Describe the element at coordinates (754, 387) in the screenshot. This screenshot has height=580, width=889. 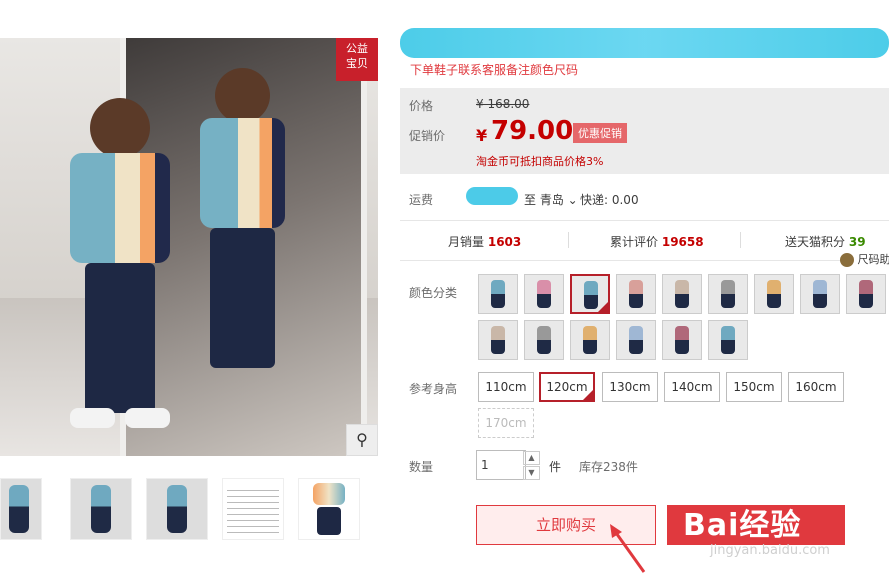
I see `size-option-150: 150cm` at that location.